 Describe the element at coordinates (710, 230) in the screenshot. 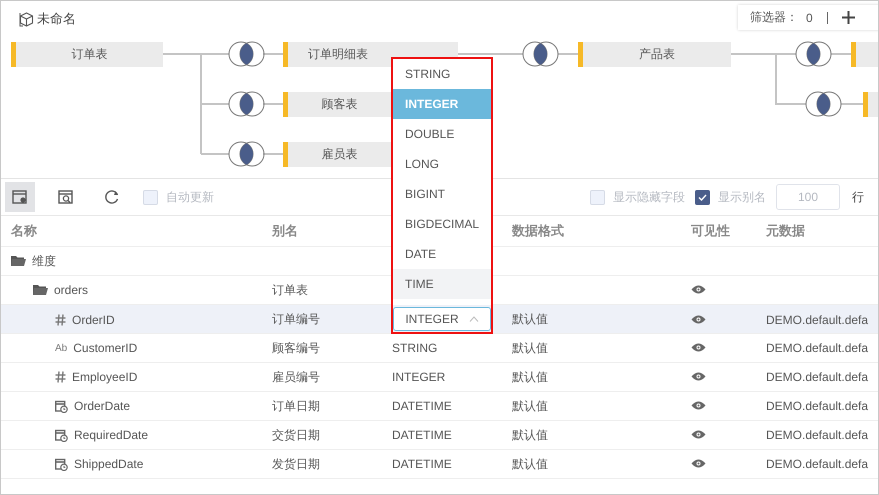

I see `column-header: 可见性` at that location.